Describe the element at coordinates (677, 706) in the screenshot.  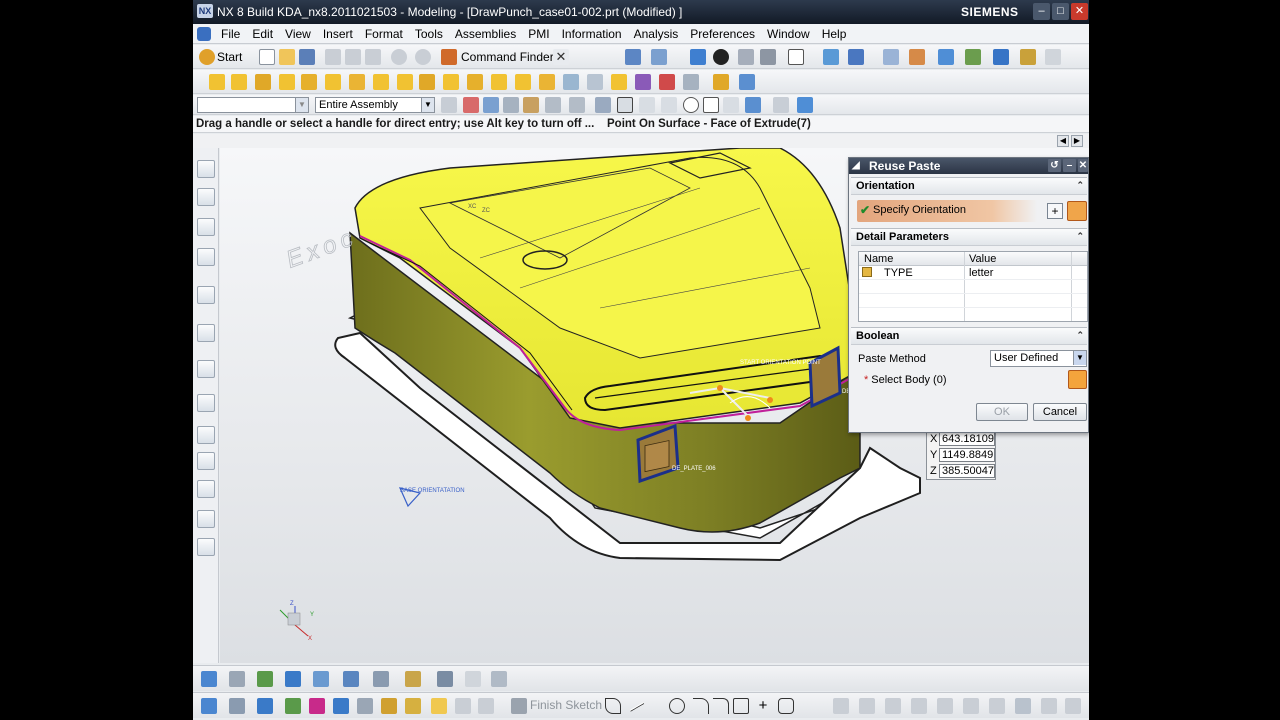
I see `circle-icon` at that location.